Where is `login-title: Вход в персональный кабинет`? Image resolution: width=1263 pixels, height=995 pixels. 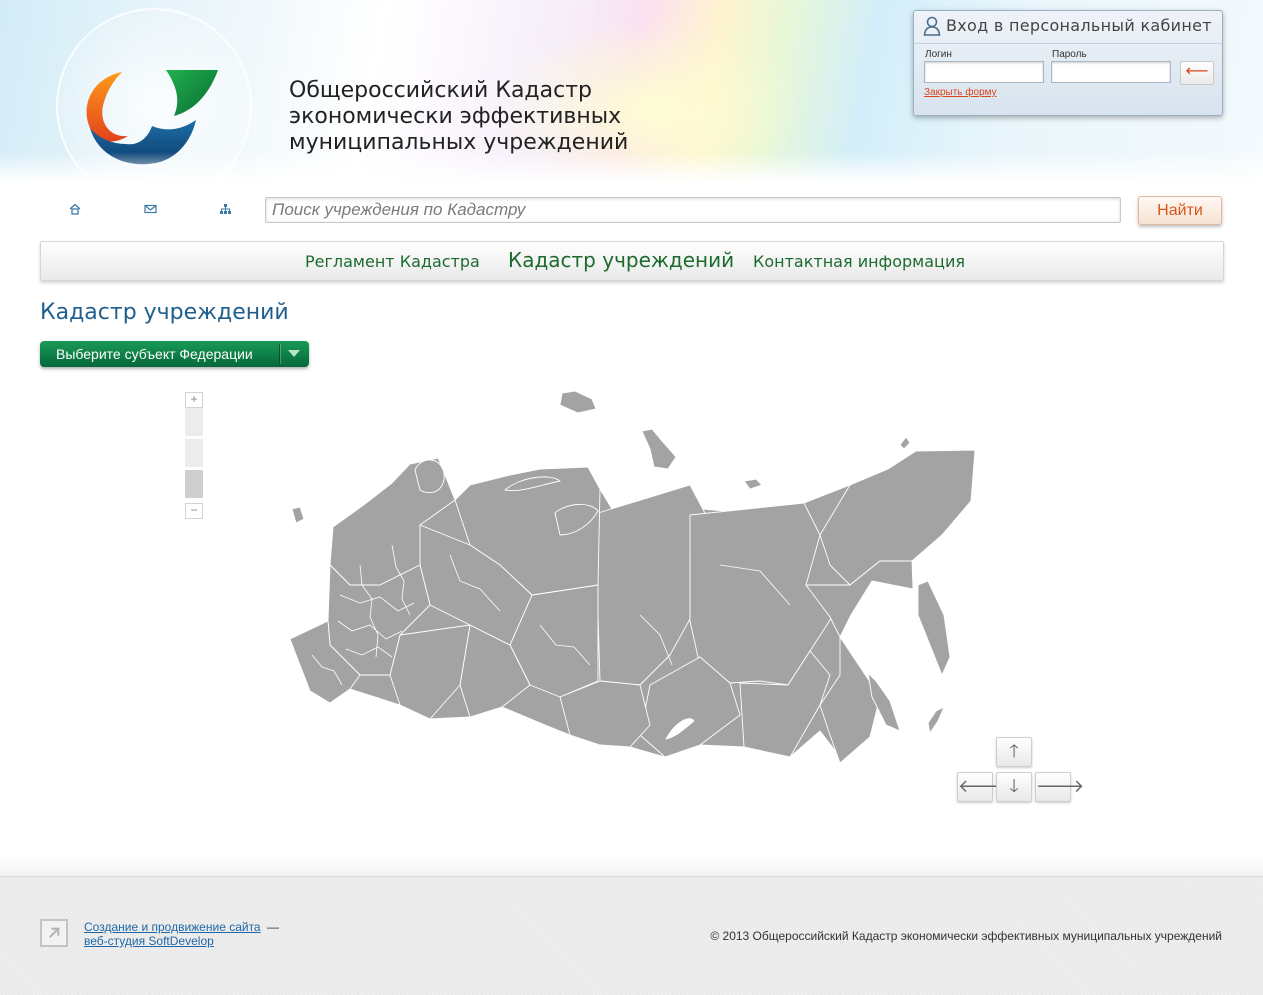 login-title: Вход в персональный кабинет is located at coordinates (1079, 25).